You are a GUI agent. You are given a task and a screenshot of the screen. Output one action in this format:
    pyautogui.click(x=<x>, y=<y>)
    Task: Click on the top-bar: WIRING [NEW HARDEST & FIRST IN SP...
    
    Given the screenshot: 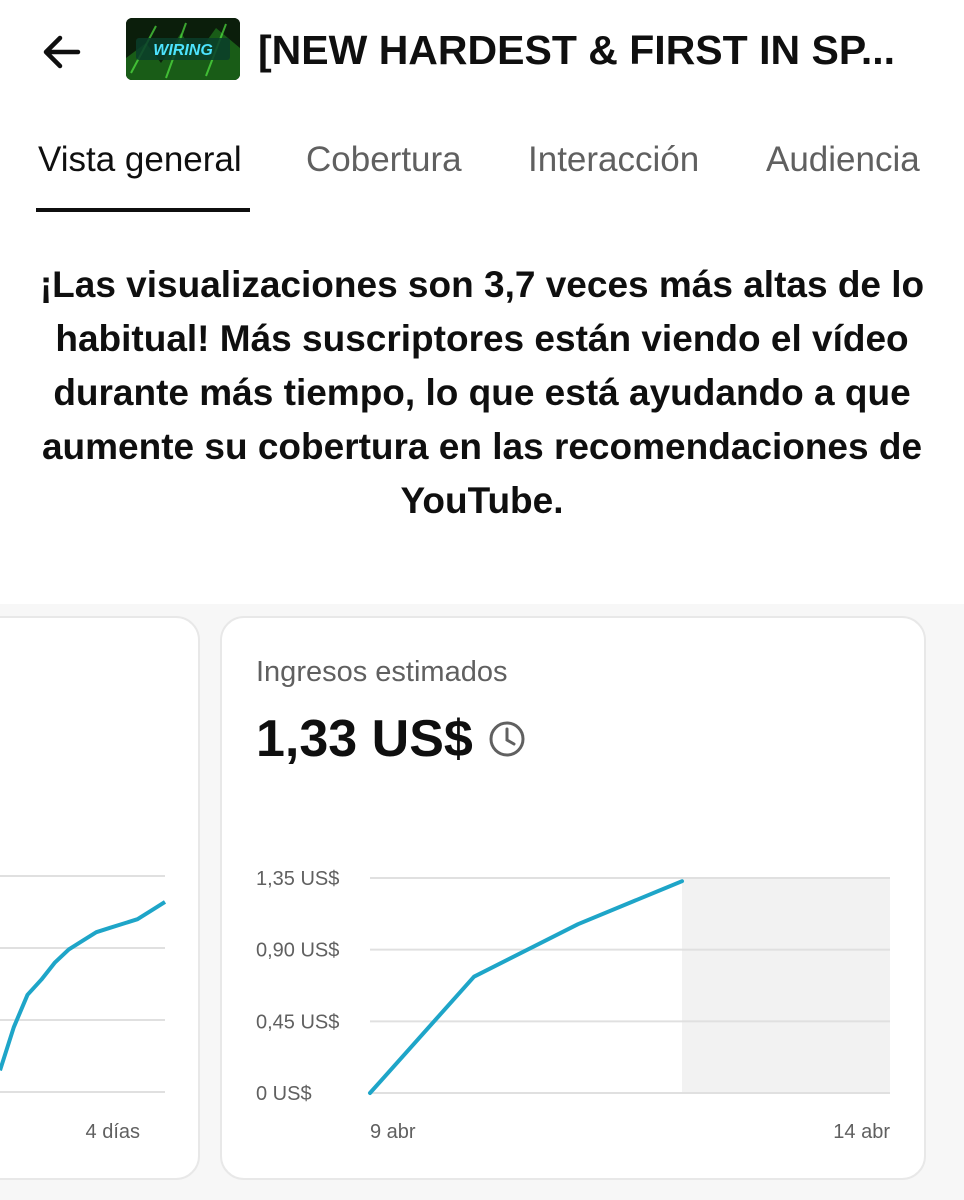 What is the action you would take?
    pyautogui.click(x=482, y=50)
    